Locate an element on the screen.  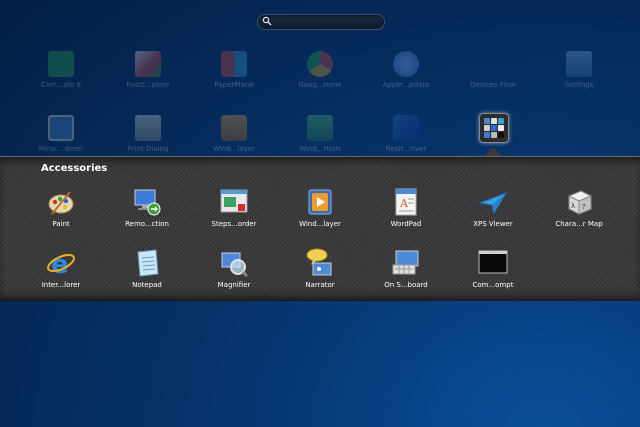
app-paint: Paint is located at coordinates (61, 207).